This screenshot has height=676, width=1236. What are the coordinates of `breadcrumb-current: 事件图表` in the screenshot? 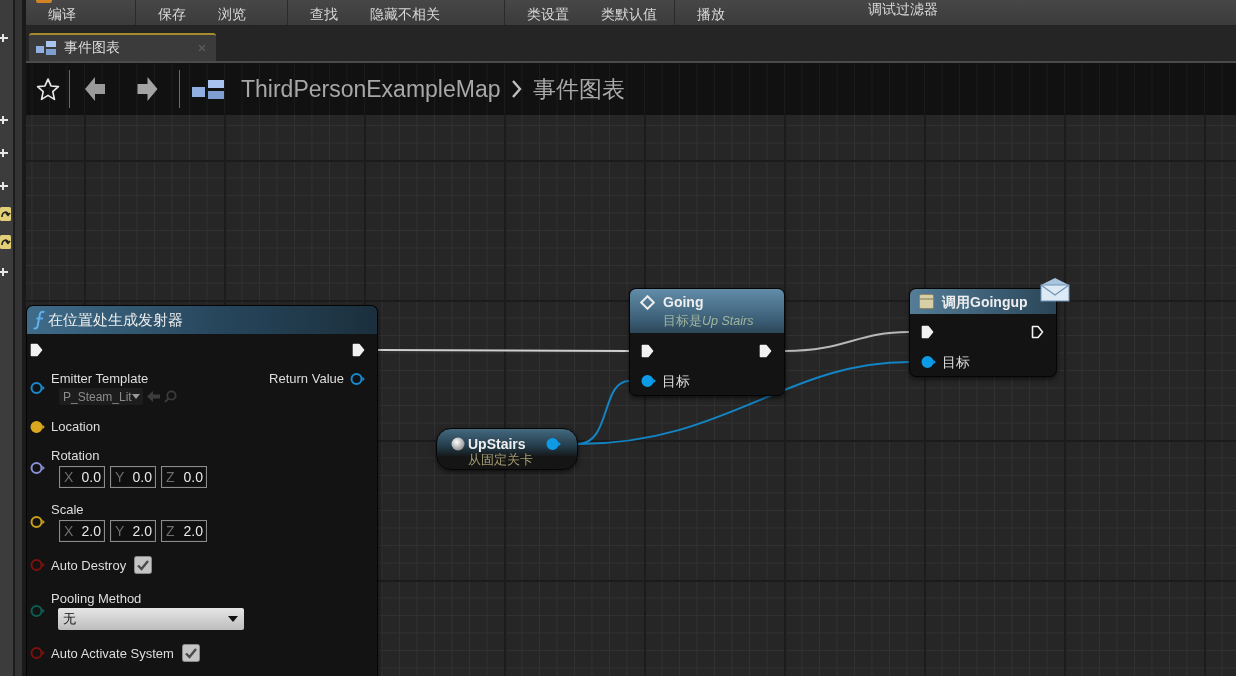 It's located at (578, 89).